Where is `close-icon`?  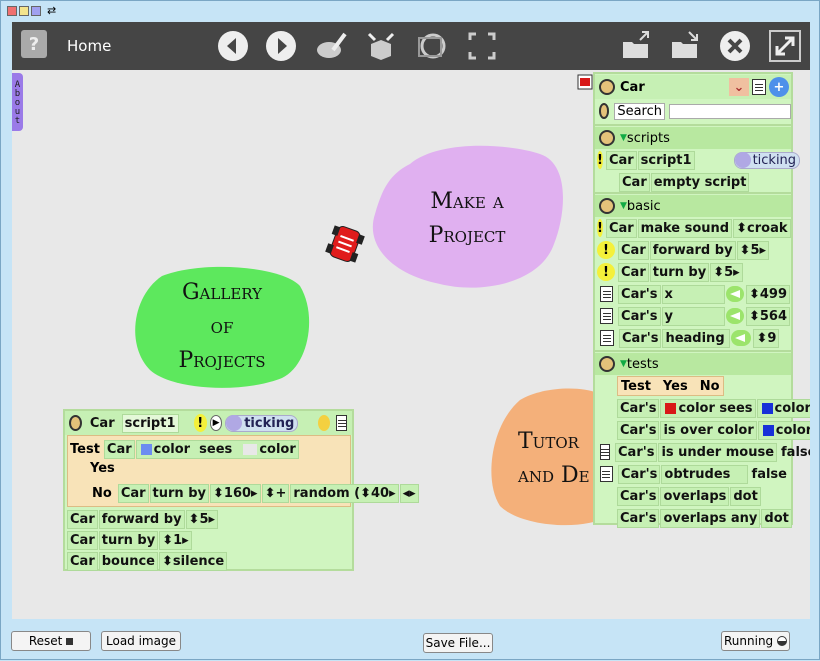
close-icon is located at coordinates (735, 46).